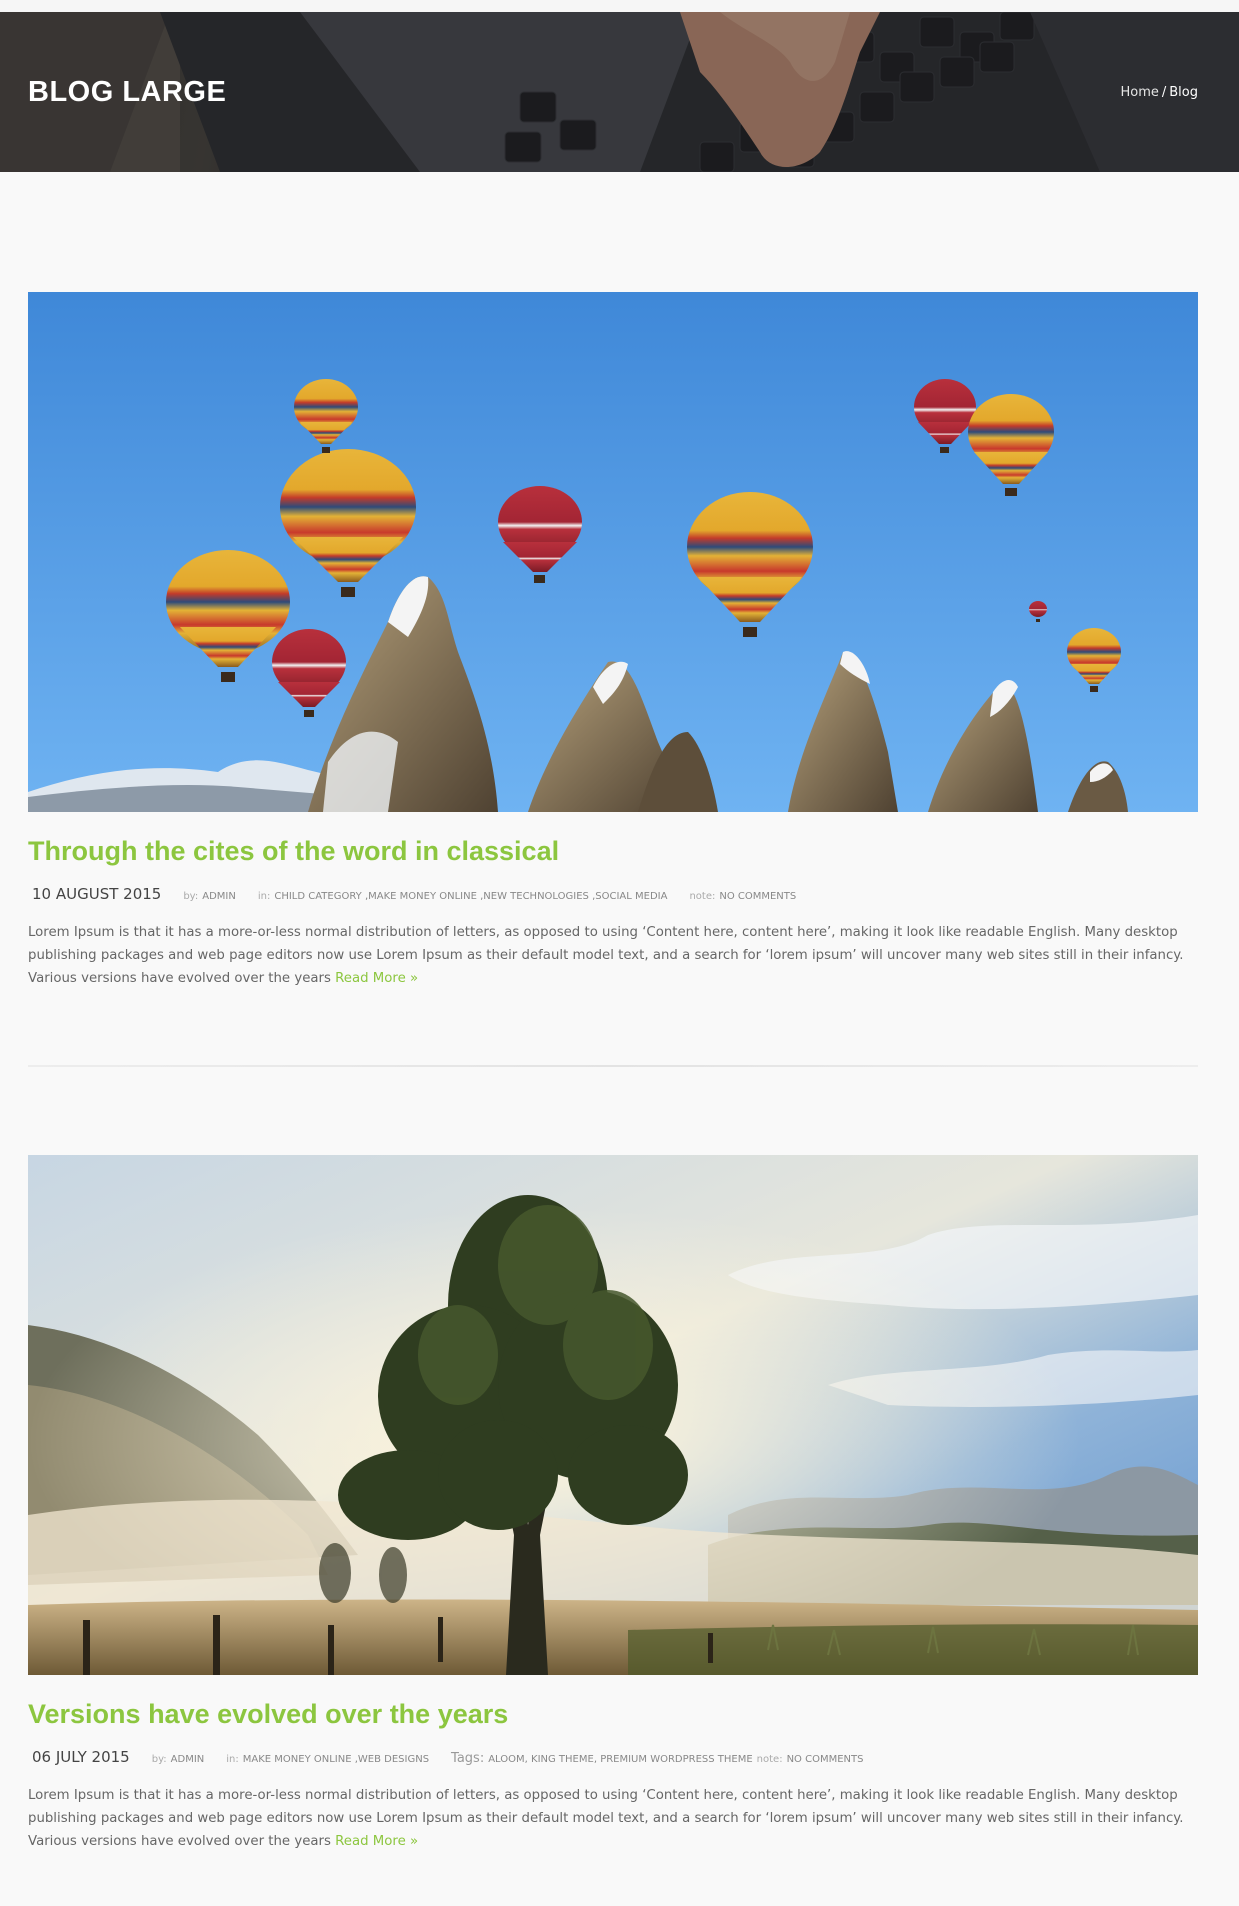 The height and width of the screenshot is (1906, 1239). I want to click on post-divider, so click(613, 1066).